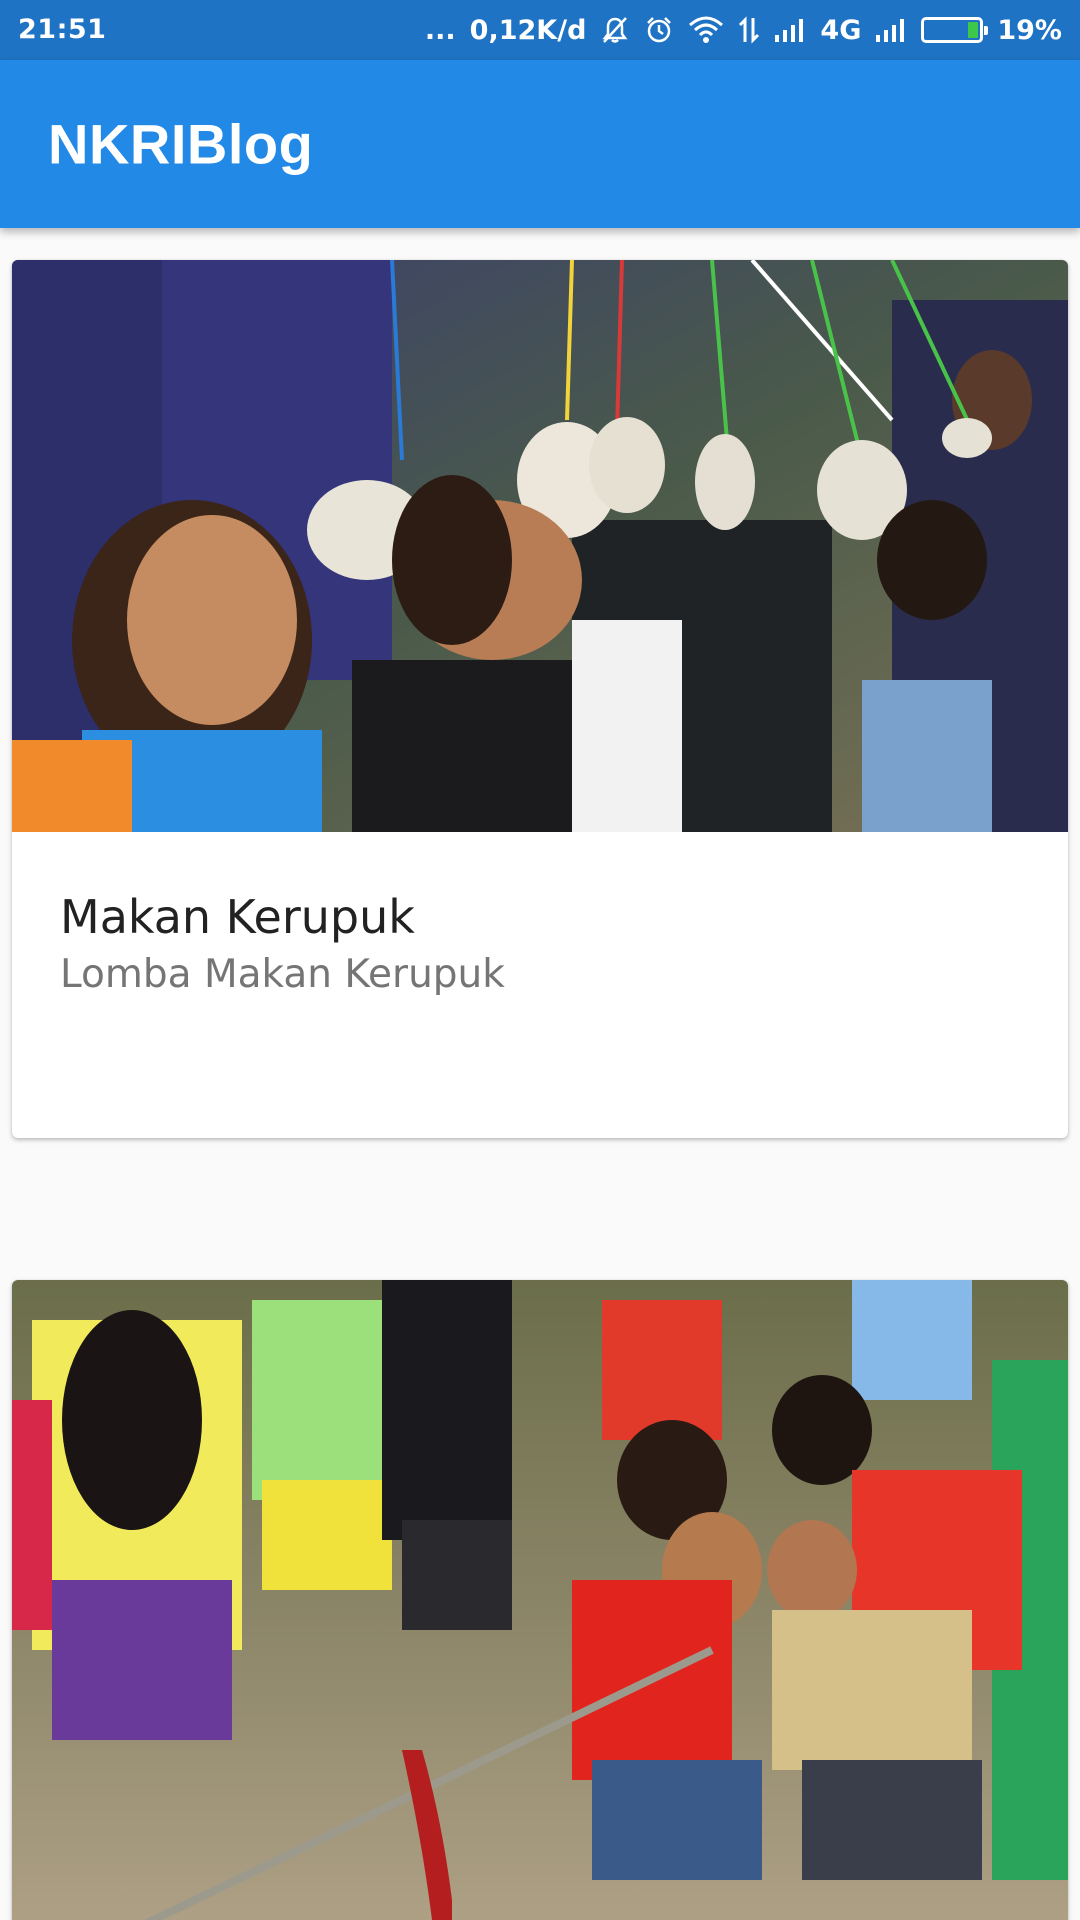  What do you see at coordinates (282, 974) in the screenshot?
I see `post-subtitle: Lomba Makan Kerupuk` at bounding box center [282, 974].